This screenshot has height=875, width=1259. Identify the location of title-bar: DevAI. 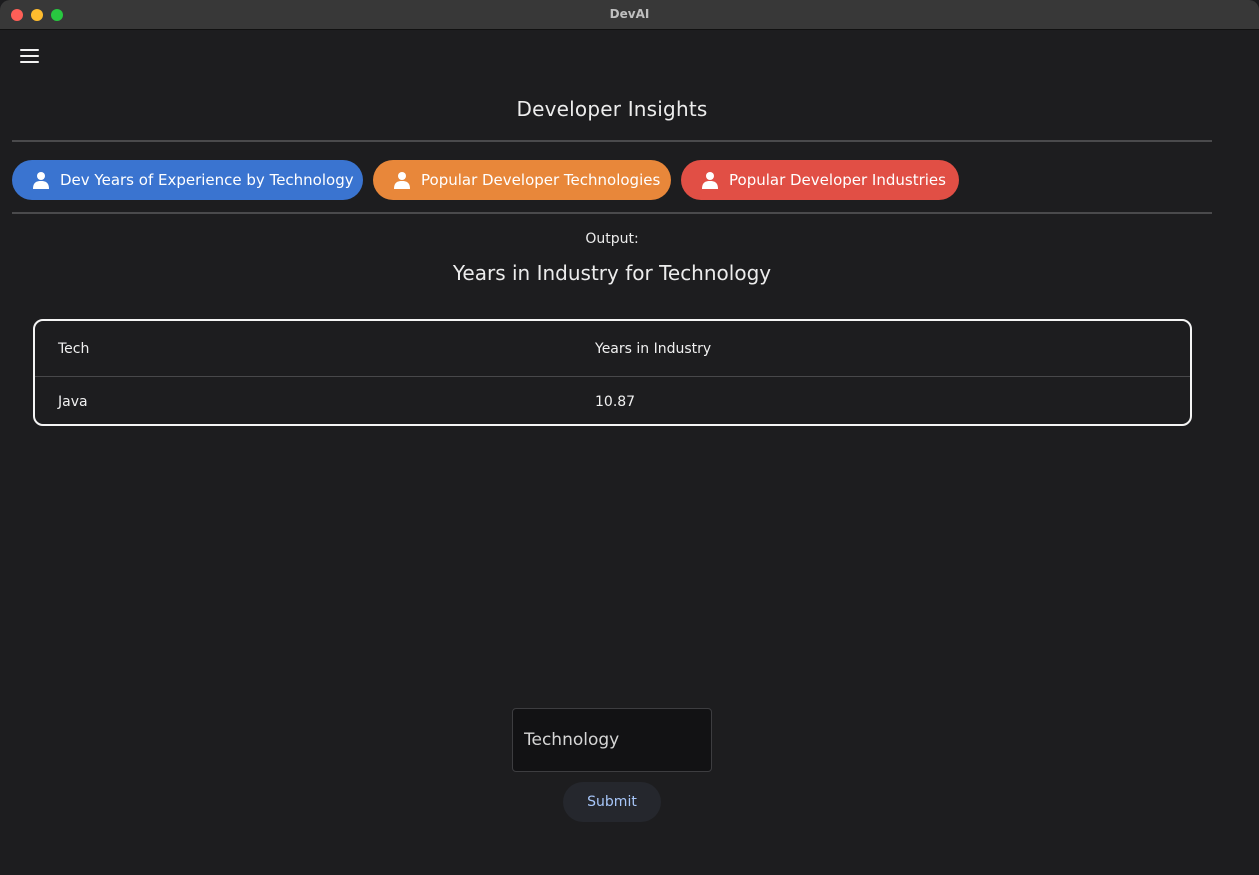
(629, 15).